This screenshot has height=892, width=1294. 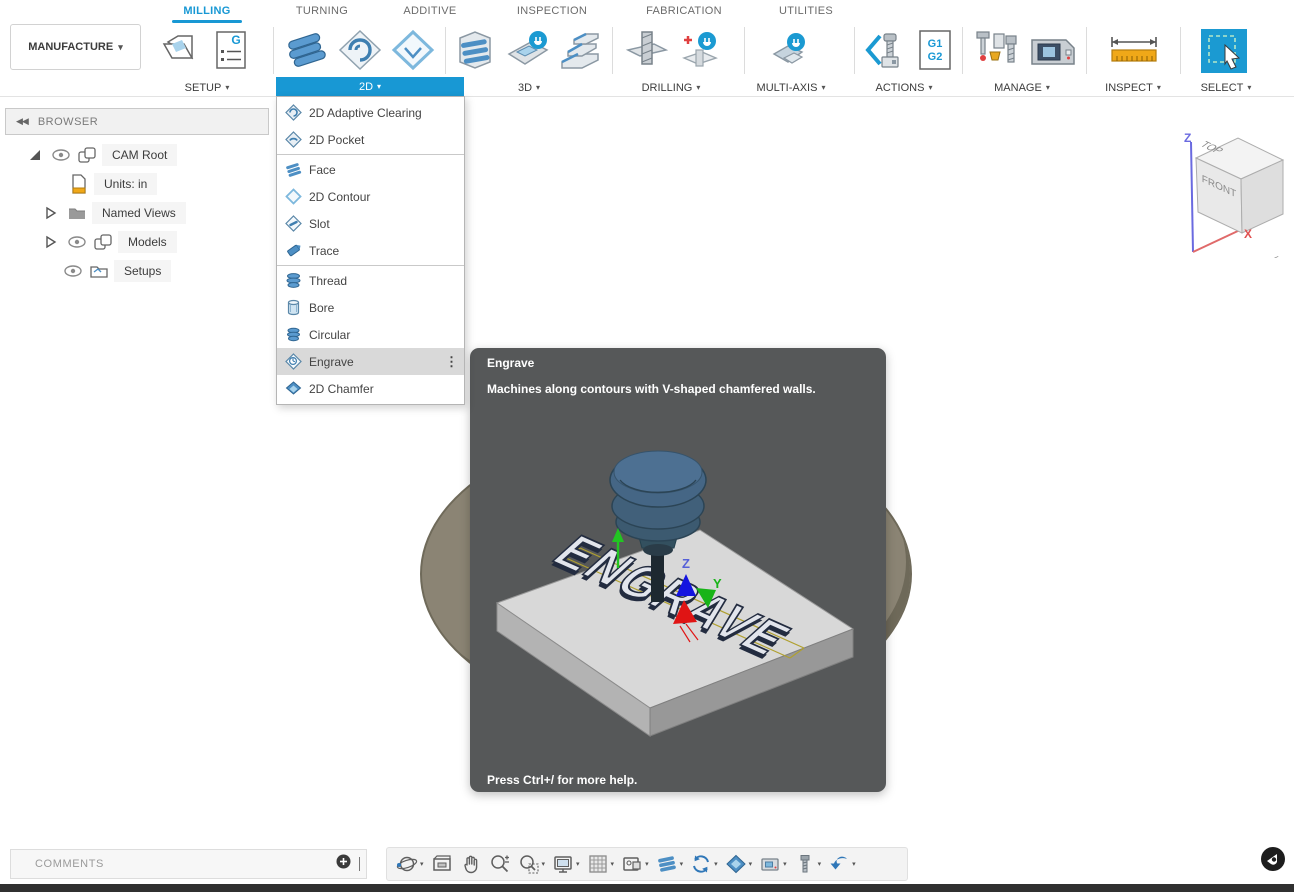 What do you see at coordinates (137, 121) in the screenshot?
I see `browser-panel-header: ◀◀ BROWSER` at bounding box center [137, 121].